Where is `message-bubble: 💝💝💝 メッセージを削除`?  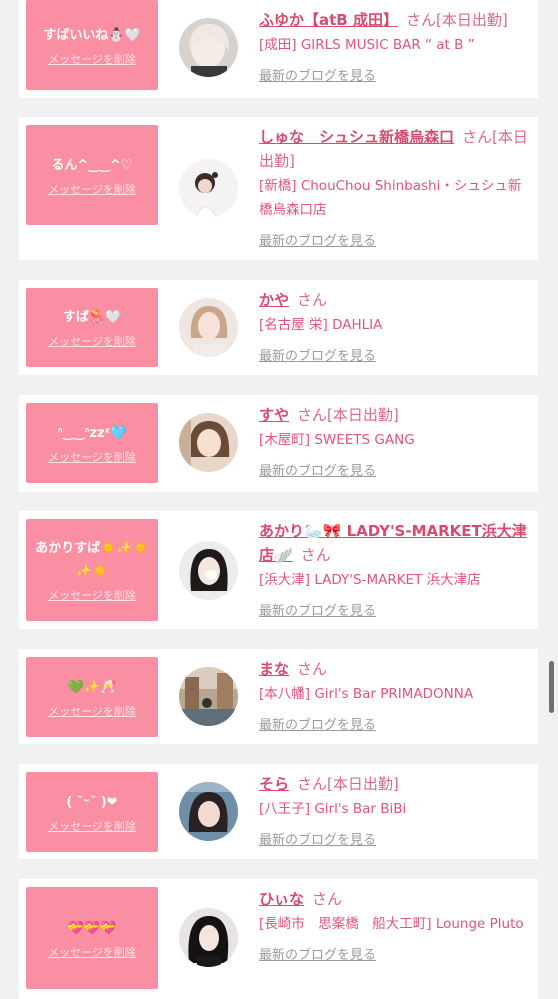
message-bubble: 💝💝💝 メッセージを削除 is located at coordinates (92, 938).